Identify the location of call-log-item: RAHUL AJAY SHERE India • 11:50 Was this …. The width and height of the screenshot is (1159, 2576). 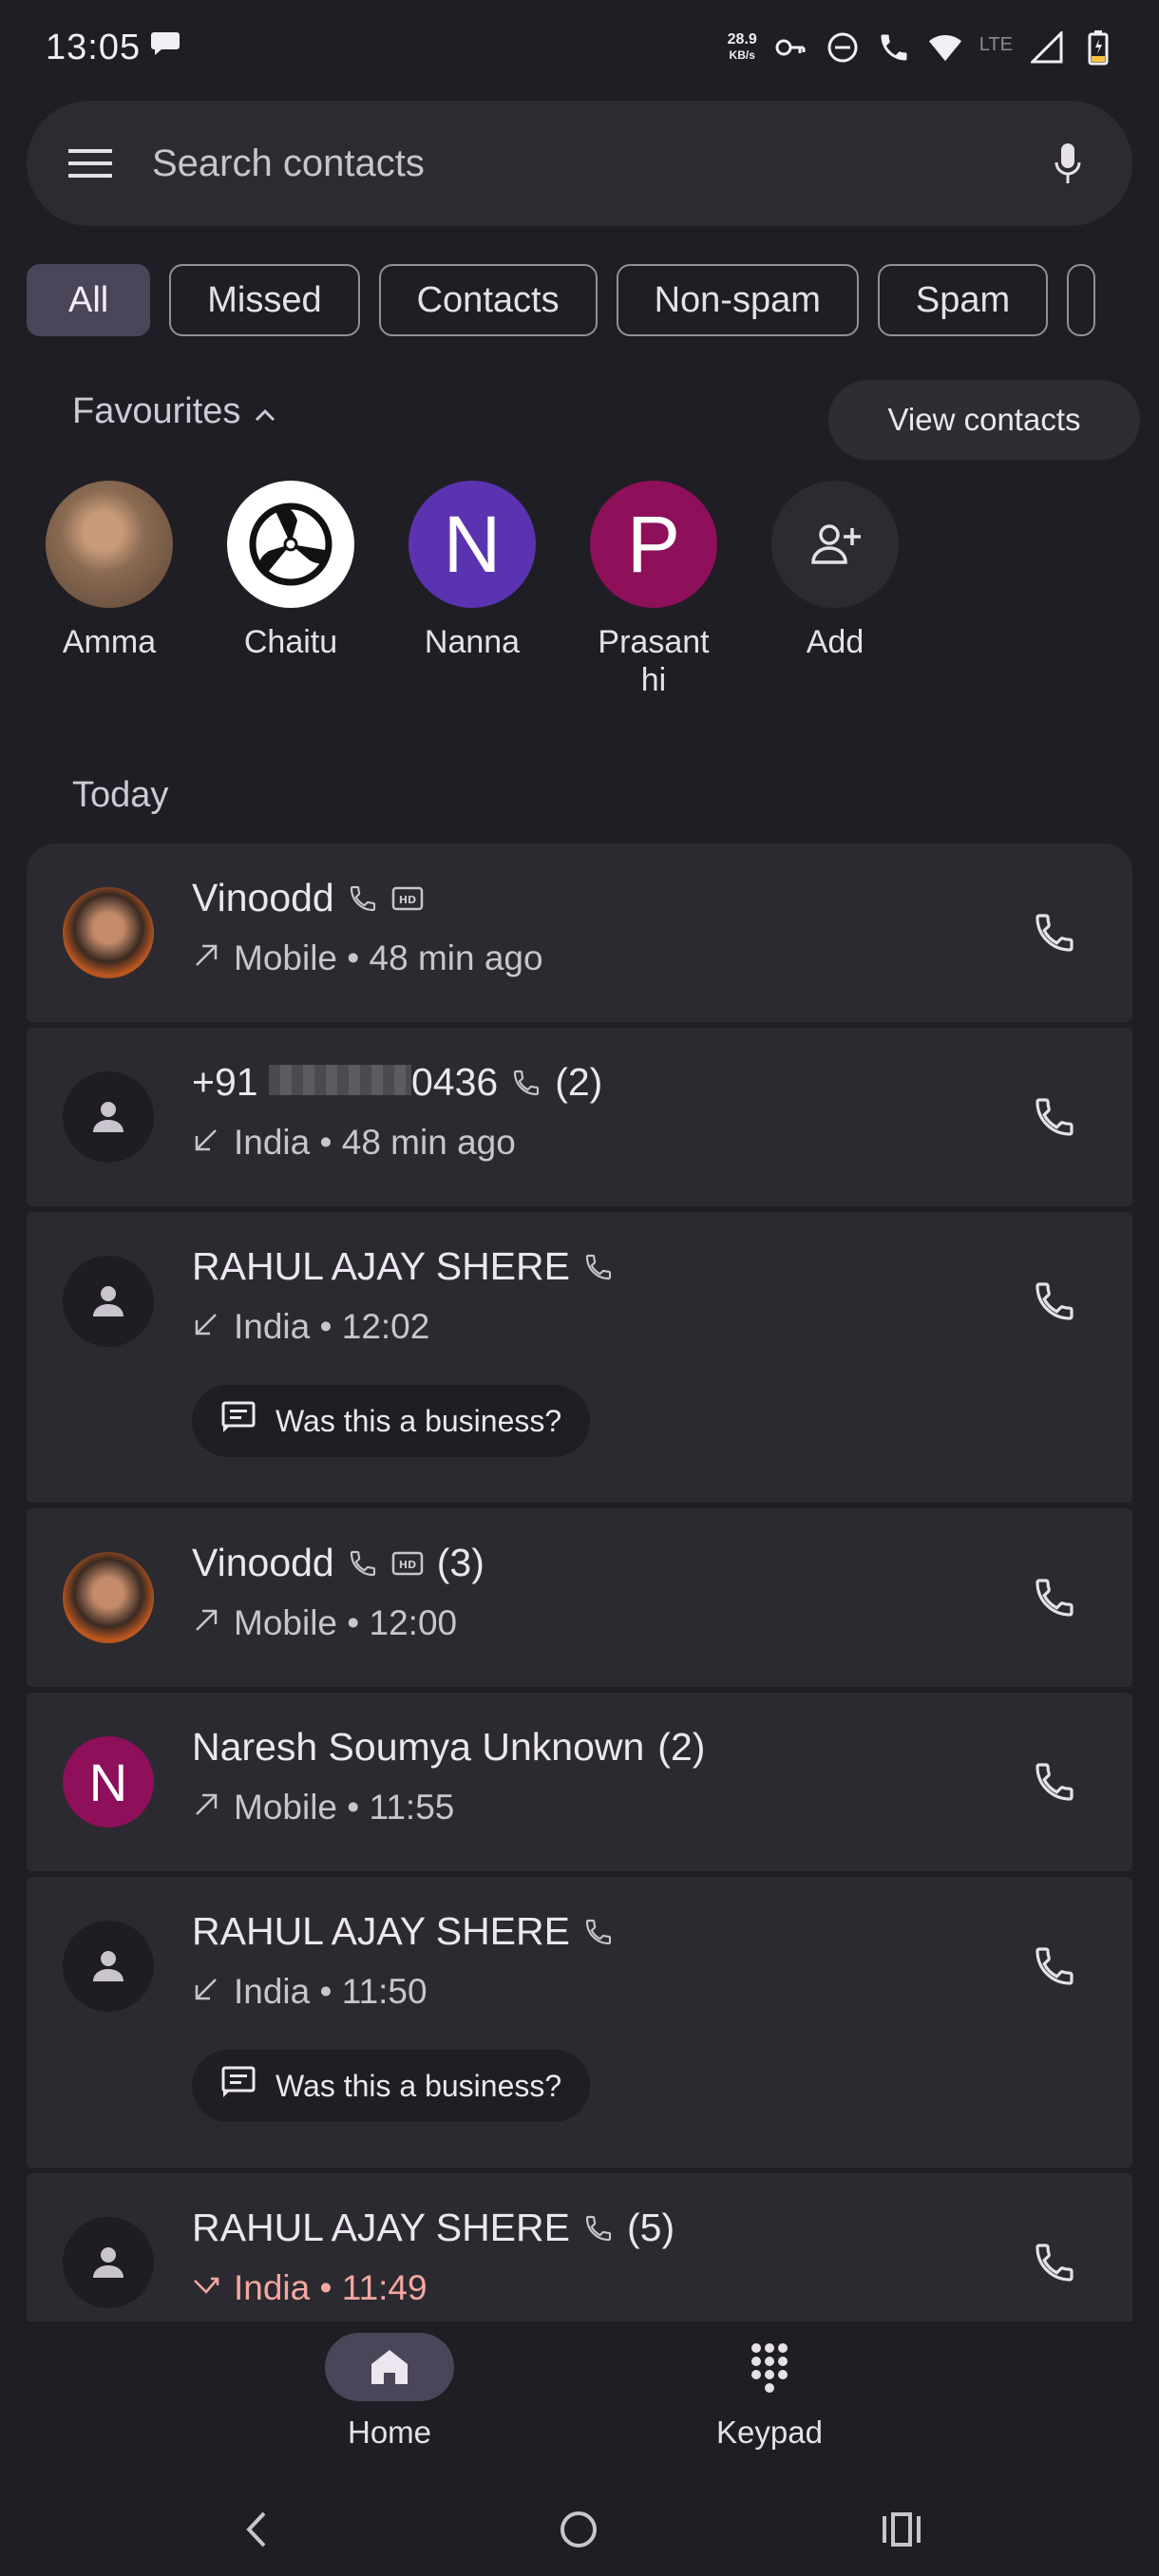
(579, 2022).